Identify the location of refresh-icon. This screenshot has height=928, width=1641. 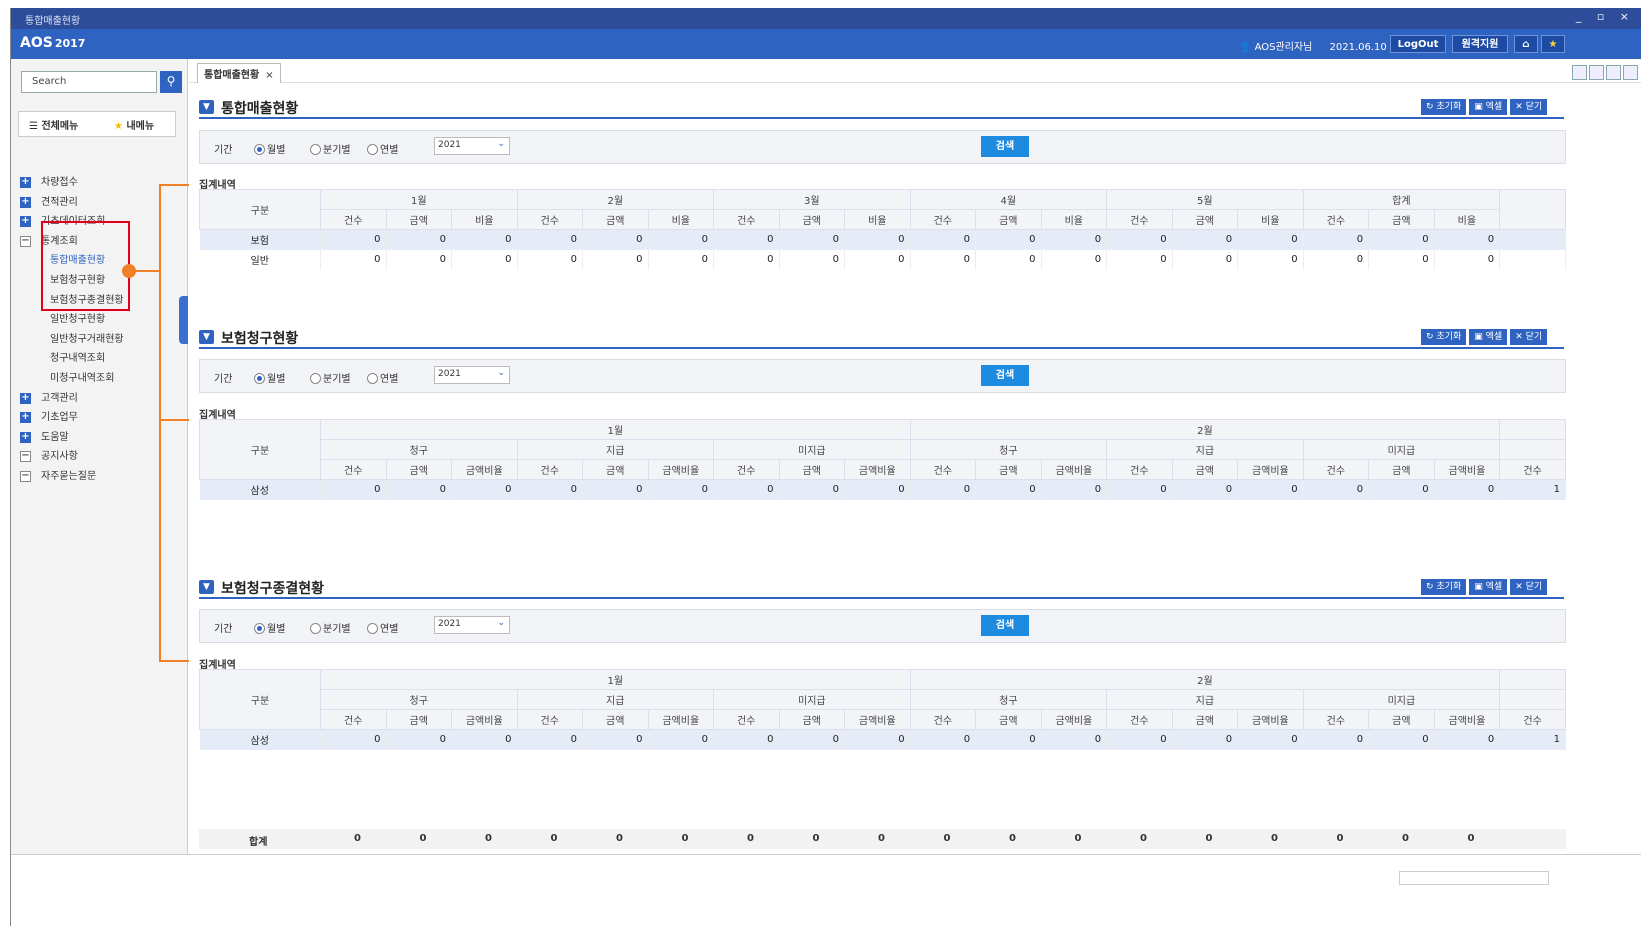
(1579, 72).